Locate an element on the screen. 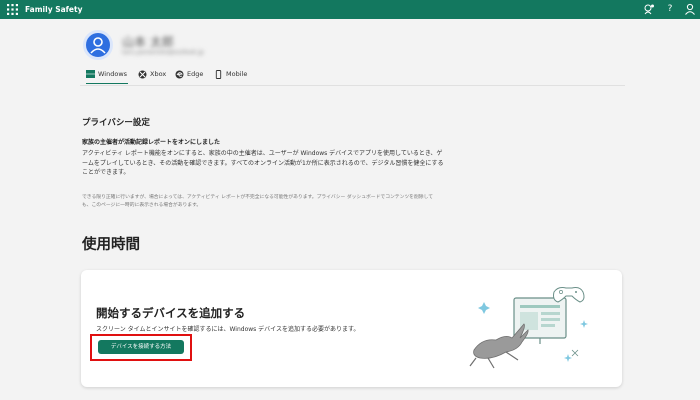 Image resolution: width=700 pixels, height=400 pixels. edge-icon is located at coordinates (179, 74).